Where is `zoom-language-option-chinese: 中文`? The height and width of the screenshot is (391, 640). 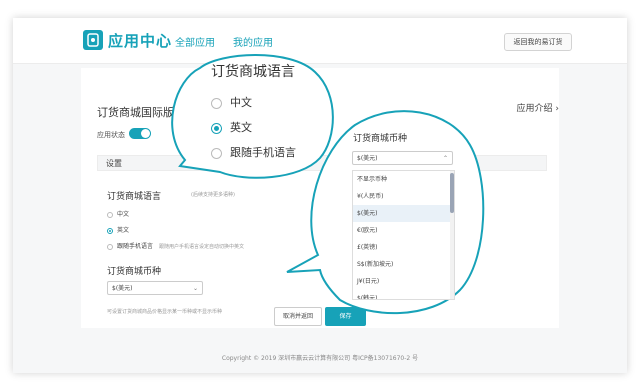 zoom-language-option-chinese: 中文 is located at coordinates (231, 102).